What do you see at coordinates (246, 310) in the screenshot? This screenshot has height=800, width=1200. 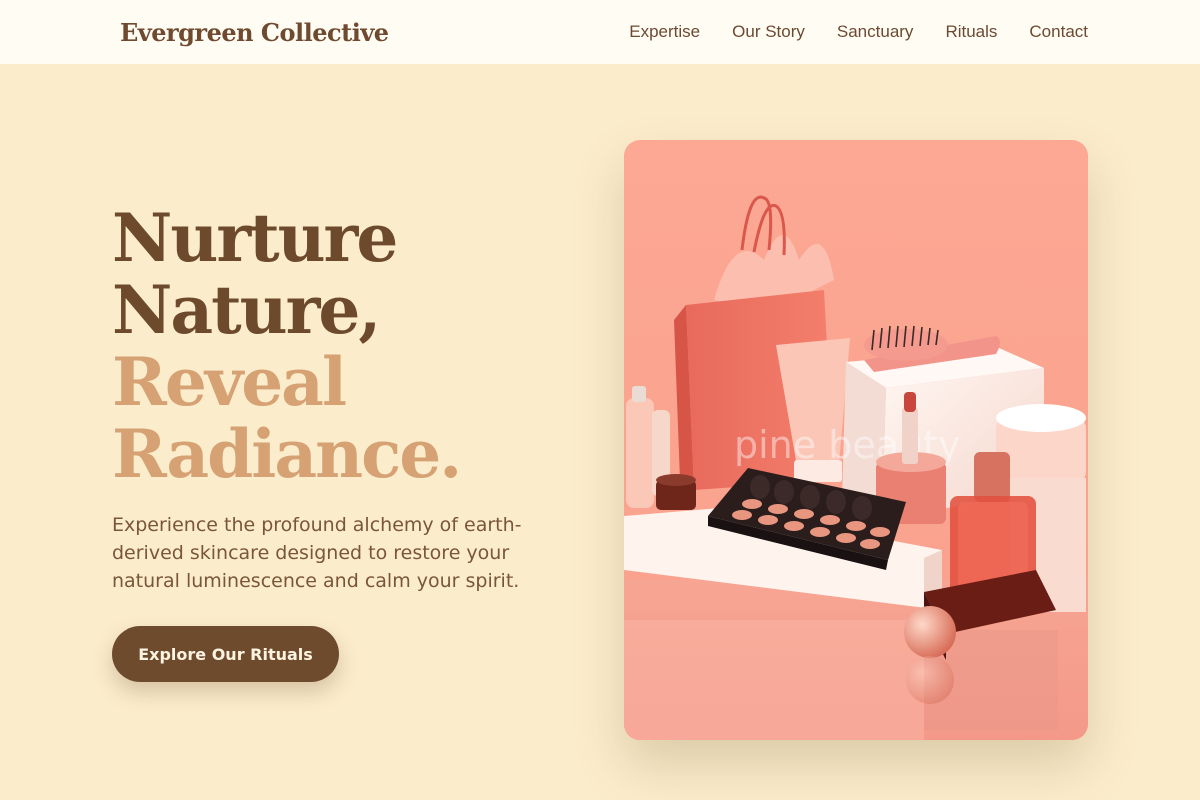 I see `hero-title-line: Nature,` at bounding box center [246, 310].